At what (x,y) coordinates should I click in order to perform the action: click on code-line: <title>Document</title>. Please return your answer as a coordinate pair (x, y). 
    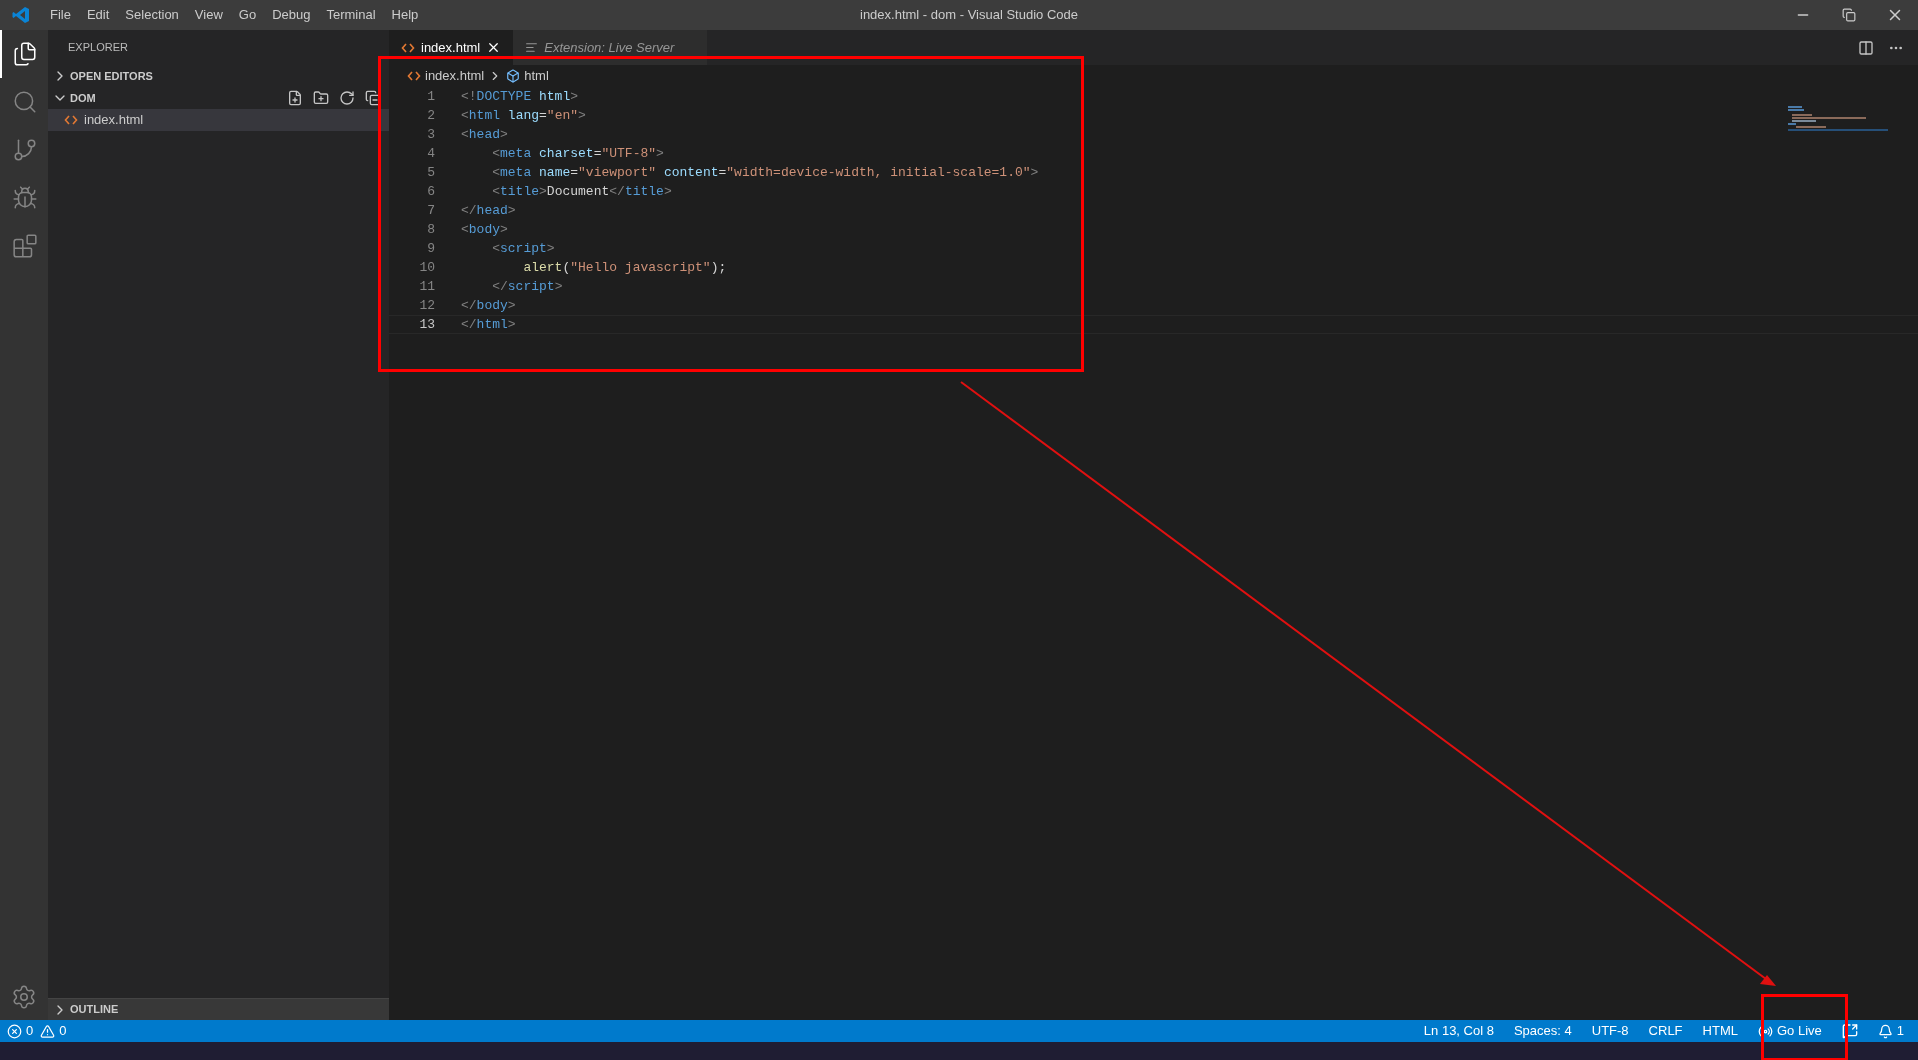
    Looking at the image, I should click on (581, 191).